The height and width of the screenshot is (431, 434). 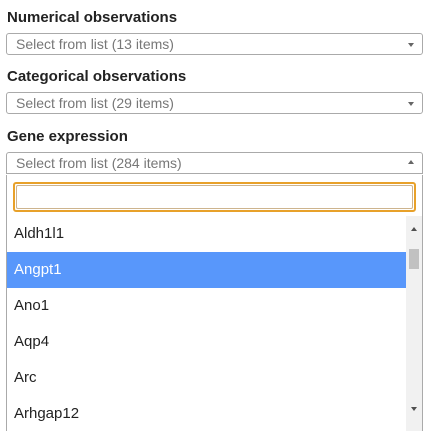 I want to click on gene-option-ano1: Ano1, so click(x=206, y=306).